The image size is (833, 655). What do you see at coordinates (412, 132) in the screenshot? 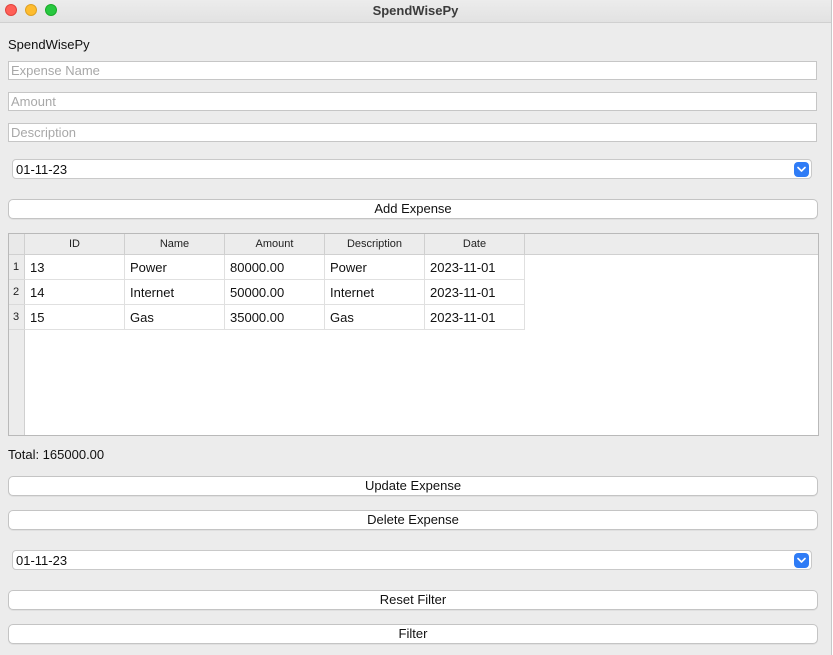
I see `description-input` at bounding box center [412, 132].